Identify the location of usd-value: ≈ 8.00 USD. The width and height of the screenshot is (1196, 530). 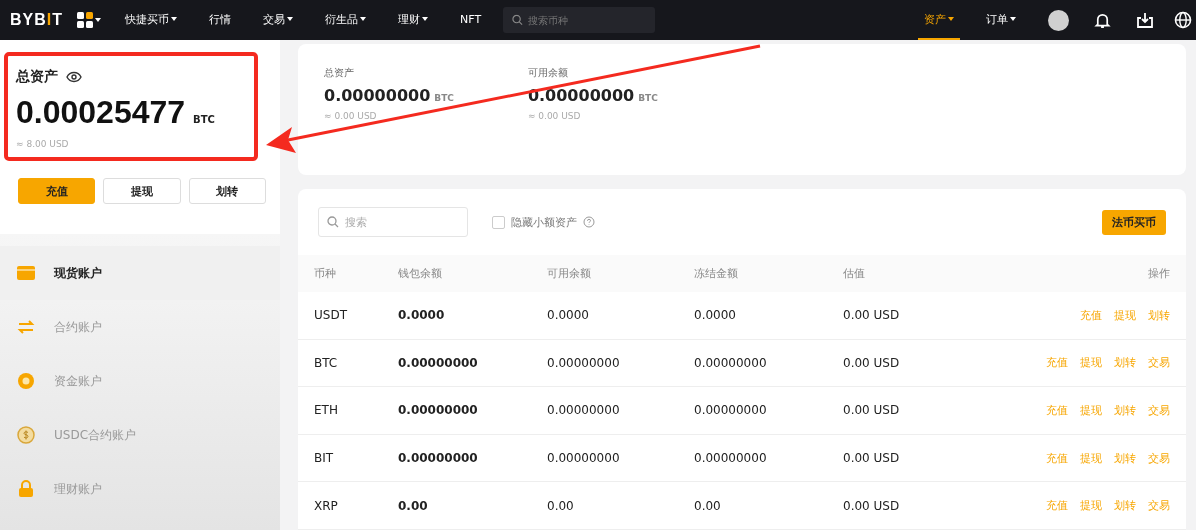
(43, 144).